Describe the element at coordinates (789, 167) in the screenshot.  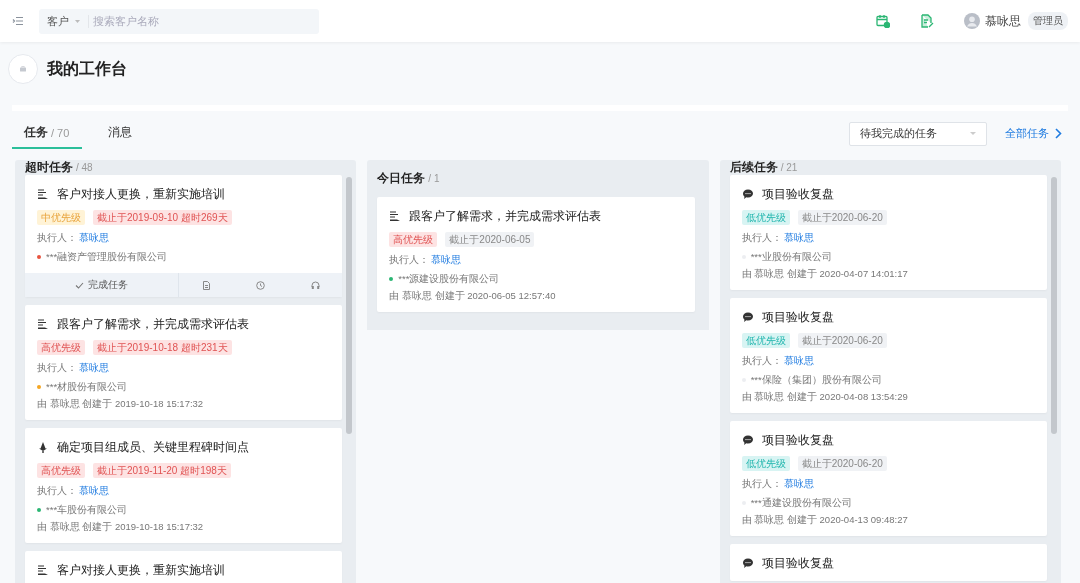
I see `column-count: / 21` at that location.